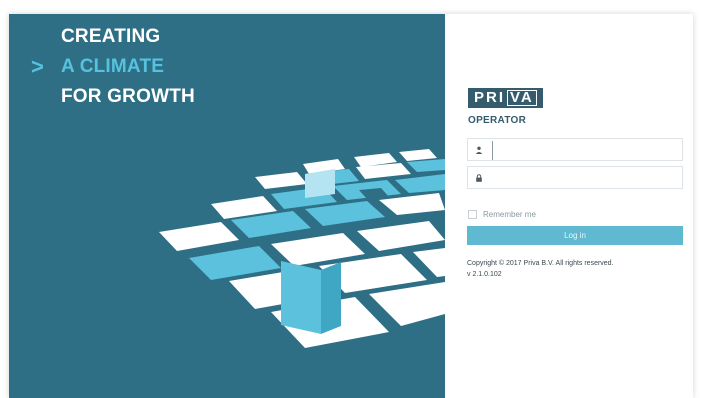  I want to click on lock-icon, so click(479, 177).